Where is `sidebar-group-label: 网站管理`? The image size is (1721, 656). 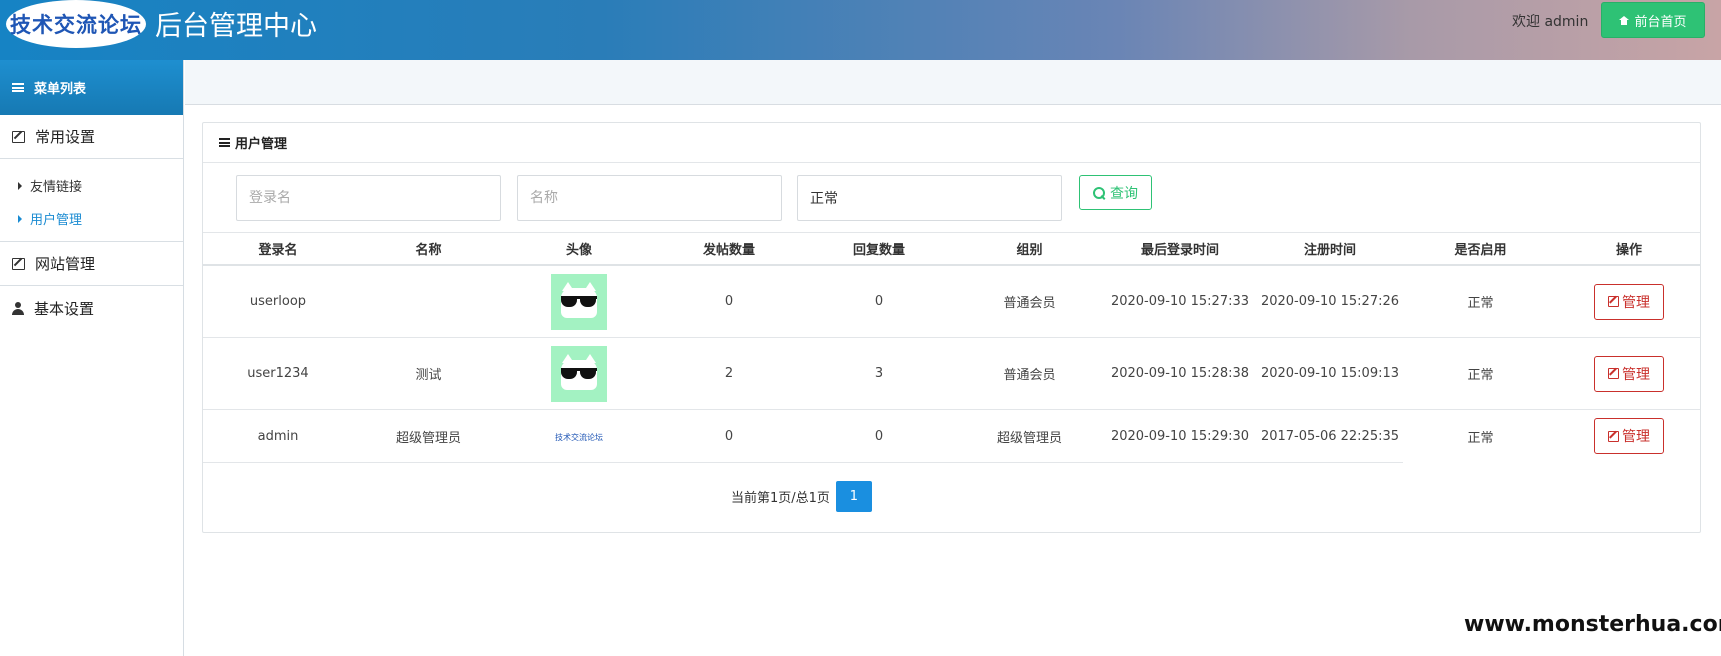
sidebar-group-label: 网站管理 is located at coordinates (65, 264).